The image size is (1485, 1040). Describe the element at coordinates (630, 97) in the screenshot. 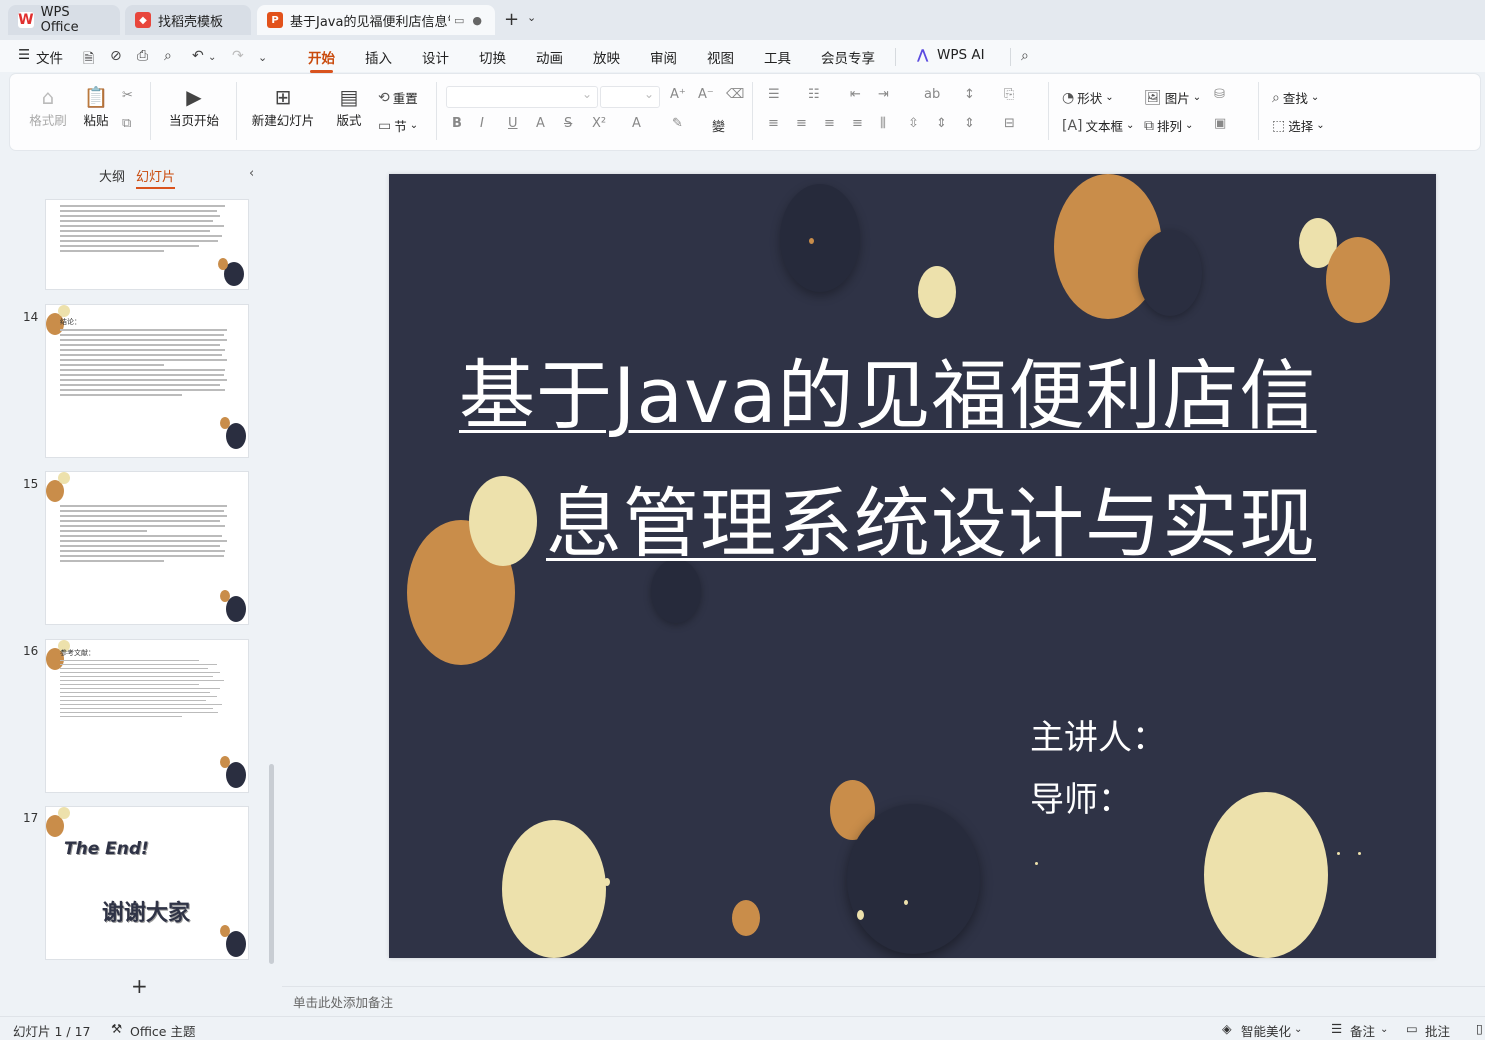

I see `font-size-select` at that location.